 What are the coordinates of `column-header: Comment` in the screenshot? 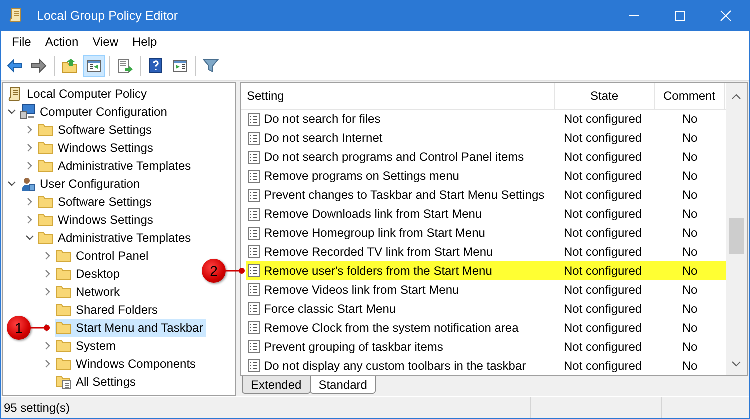 It's located at (690, 96).